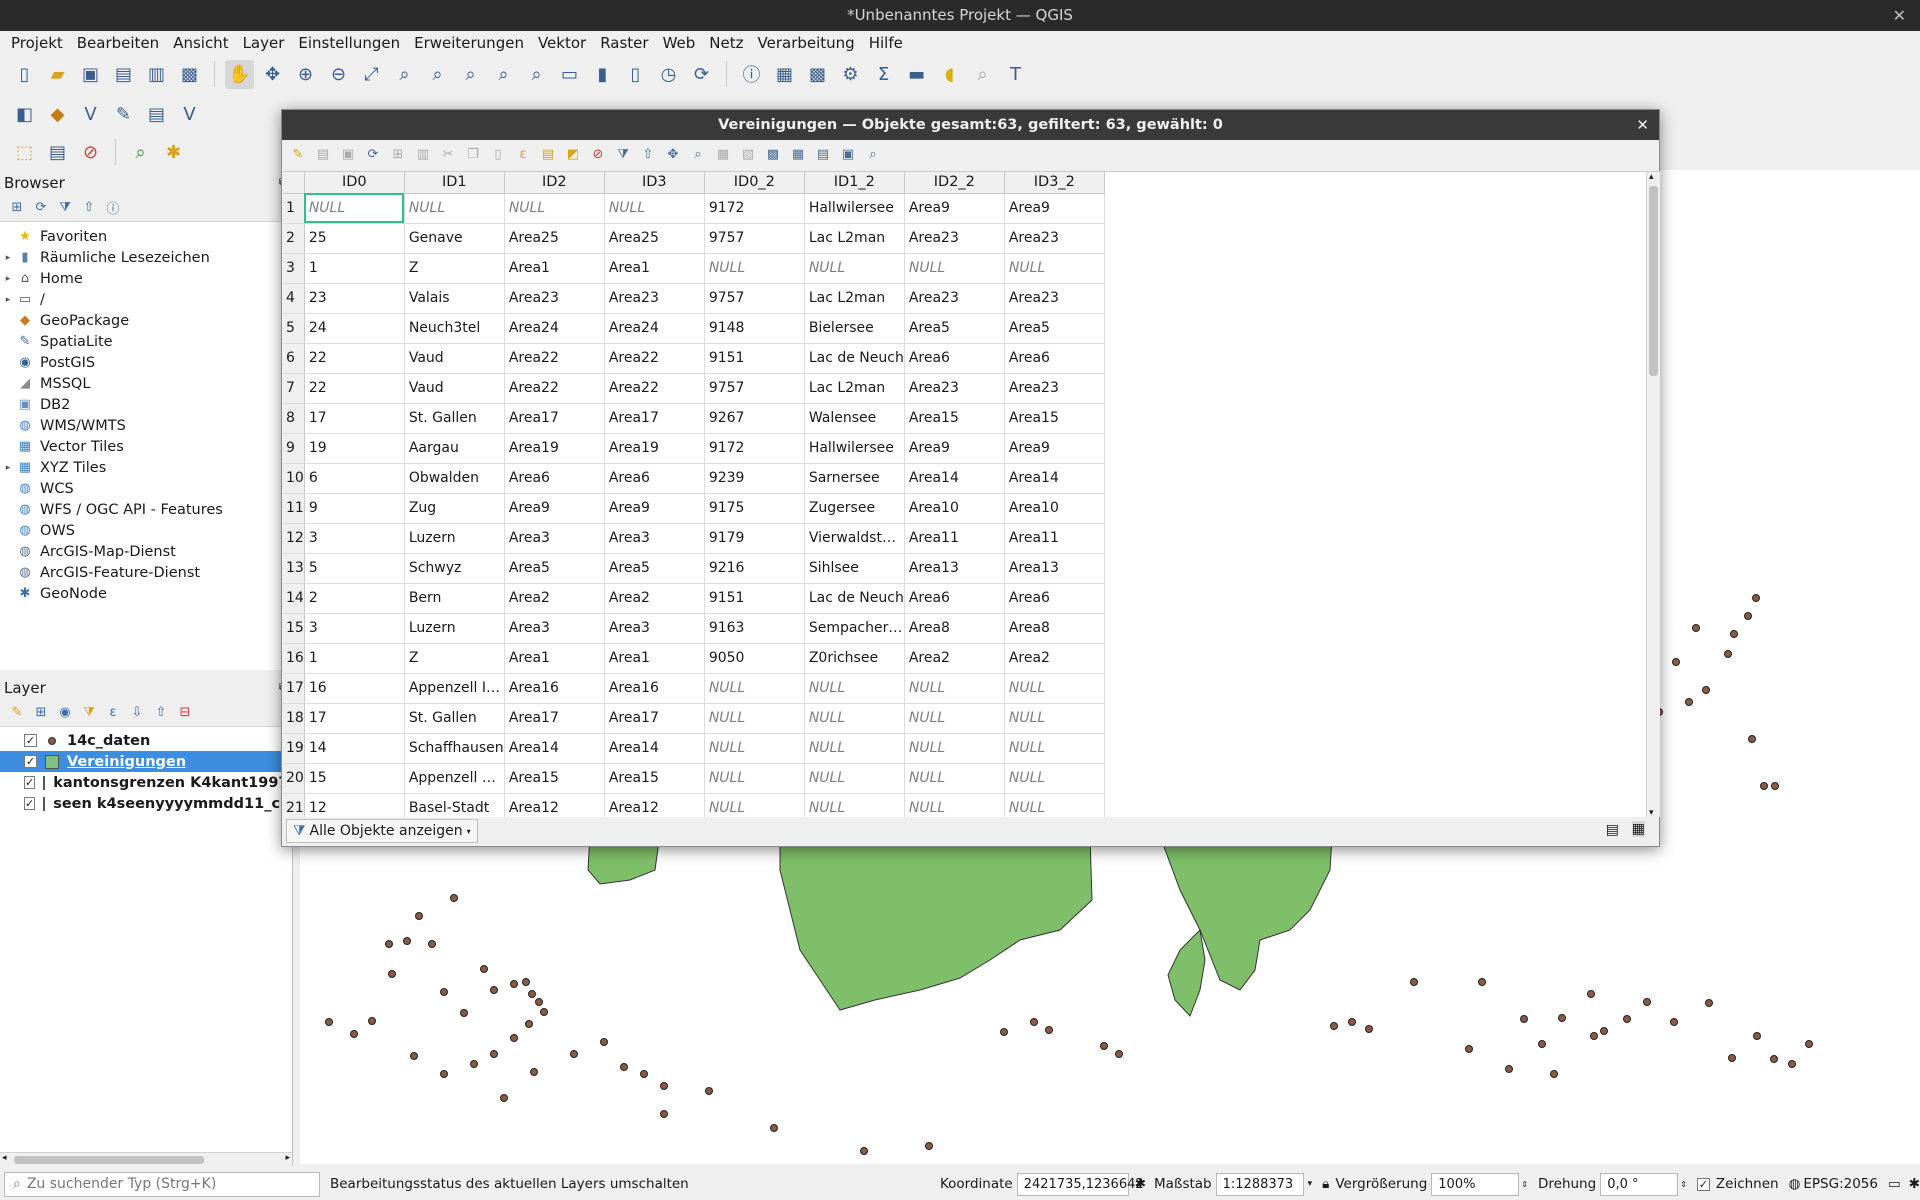 The height and width of the screenshot is (1200, 1920). What do you see at coordinates (454, 328) in the screenshot?
I see `table-cell: Neuch3tel` at bounding box center [454, 328].